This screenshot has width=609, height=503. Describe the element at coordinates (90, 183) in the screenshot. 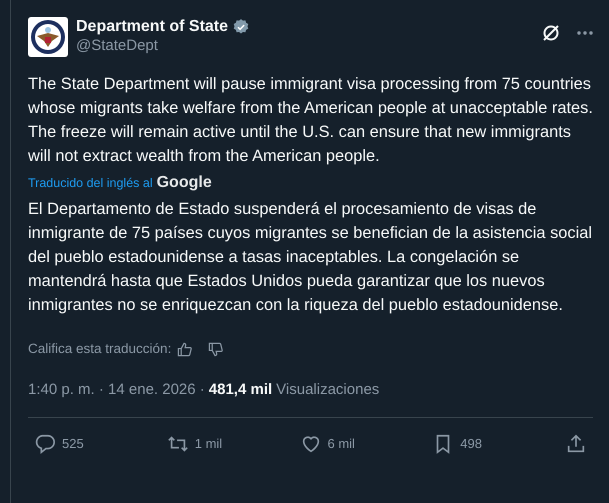

I see `translation-link: Traducido del inglés al` at that location.